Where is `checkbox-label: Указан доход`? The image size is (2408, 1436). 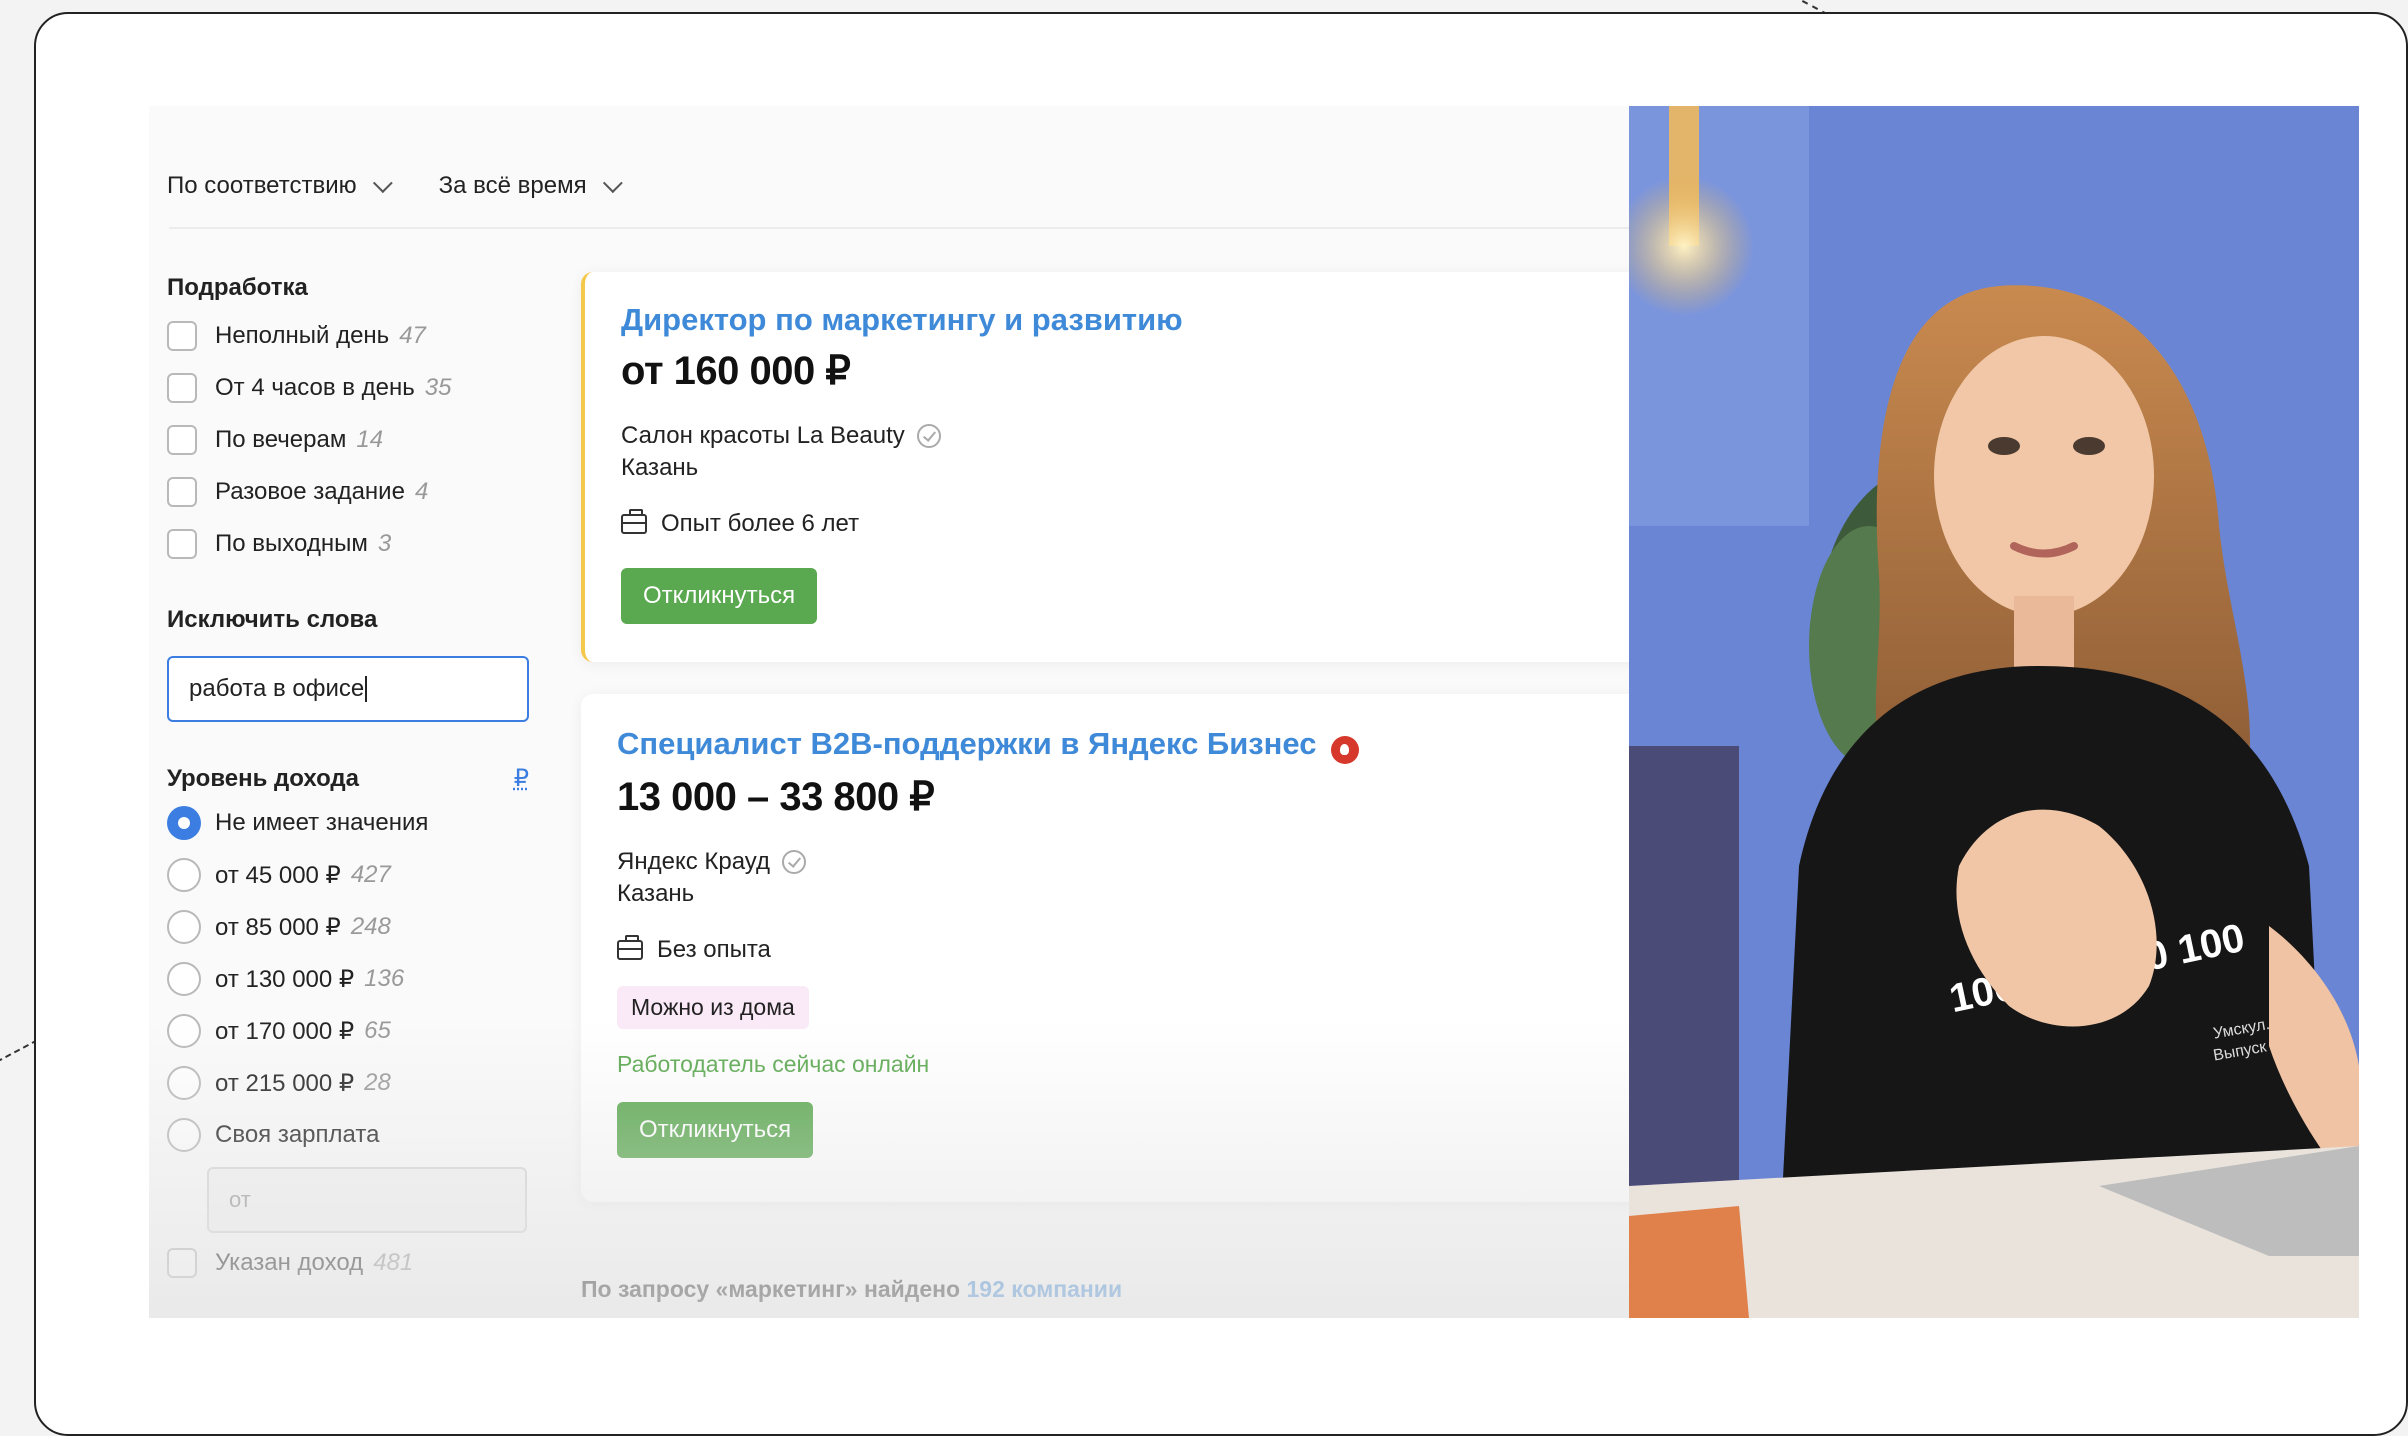
checkbox-label: Указан доход is located at coordinates (289, 1262).